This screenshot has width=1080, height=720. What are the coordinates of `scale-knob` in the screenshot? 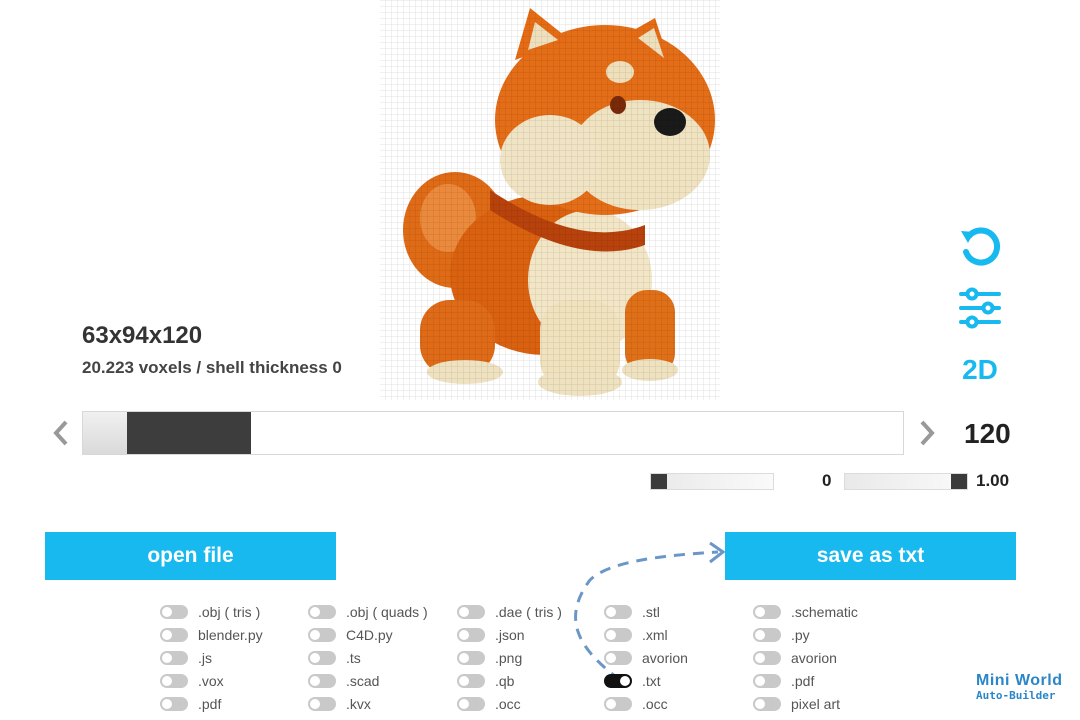 It's located at (959, 481).